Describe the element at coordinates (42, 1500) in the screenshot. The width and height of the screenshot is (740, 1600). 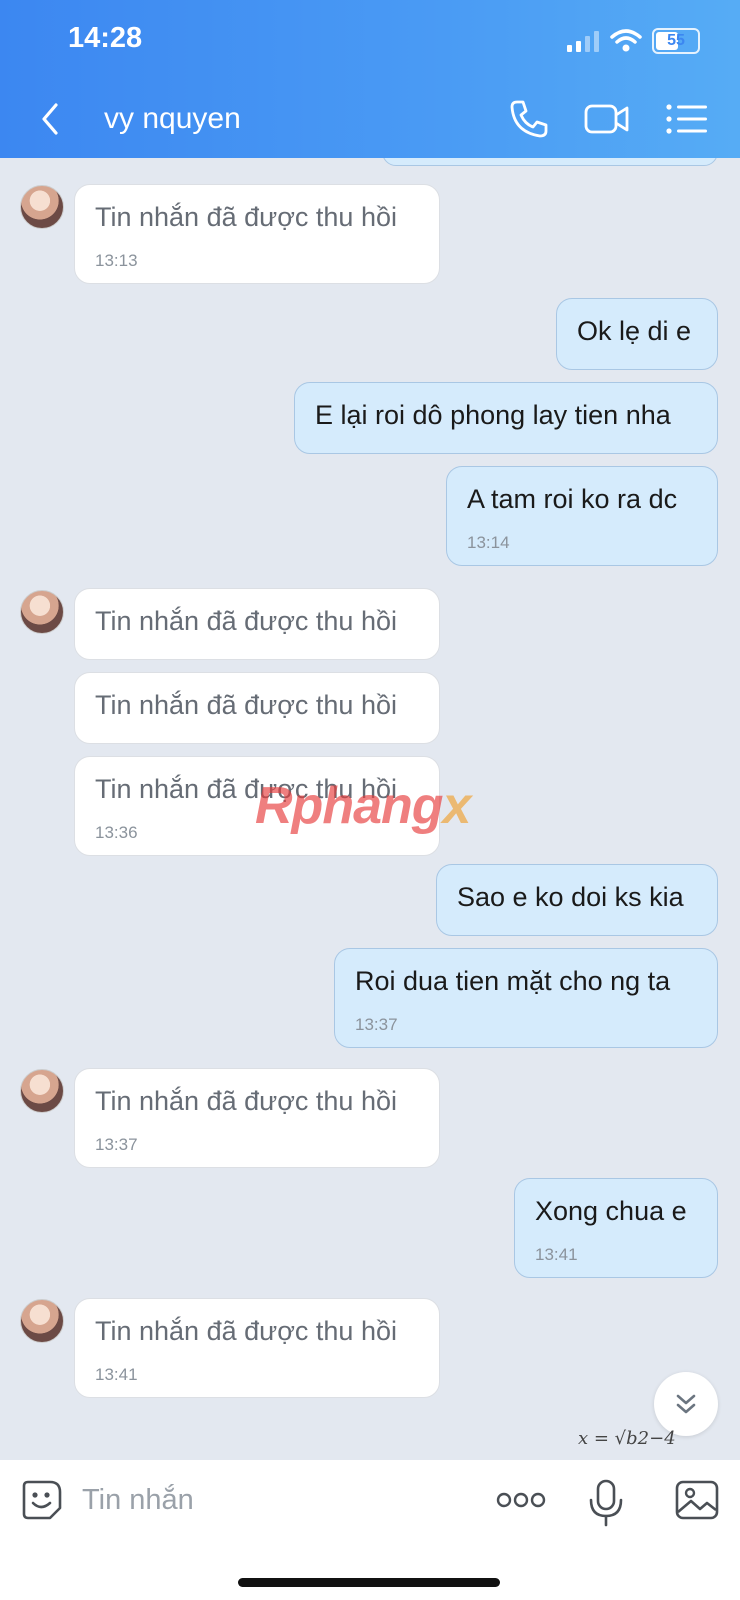
I see `sticker-icon` at that location.